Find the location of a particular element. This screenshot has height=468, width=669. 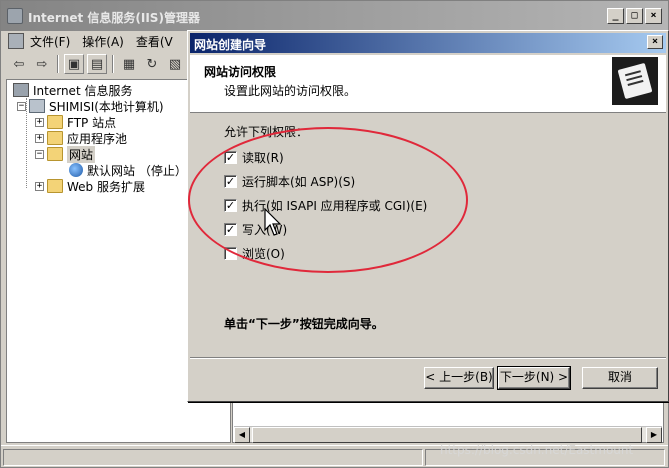

wizard-header: 网站访问权限 设置此网站的访问权限。 is located at coordinates (428, 84).